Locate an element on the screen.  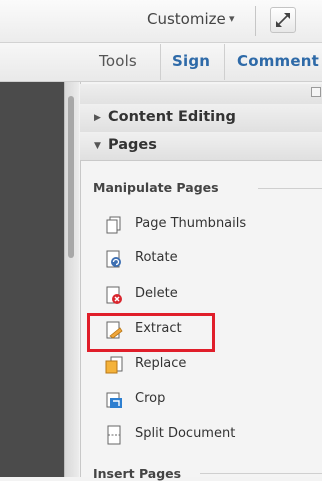
chevron-down-icon: ▼ is located at coordinates (97, 146).